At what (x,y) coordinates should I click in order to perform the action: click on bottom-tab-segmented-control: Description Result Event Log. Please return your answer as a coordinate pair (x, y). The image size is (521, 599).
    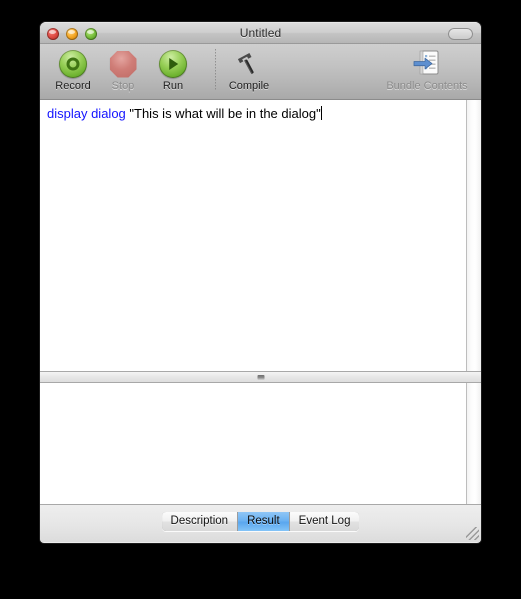
    Looking at the image, I should click on (260, 521).